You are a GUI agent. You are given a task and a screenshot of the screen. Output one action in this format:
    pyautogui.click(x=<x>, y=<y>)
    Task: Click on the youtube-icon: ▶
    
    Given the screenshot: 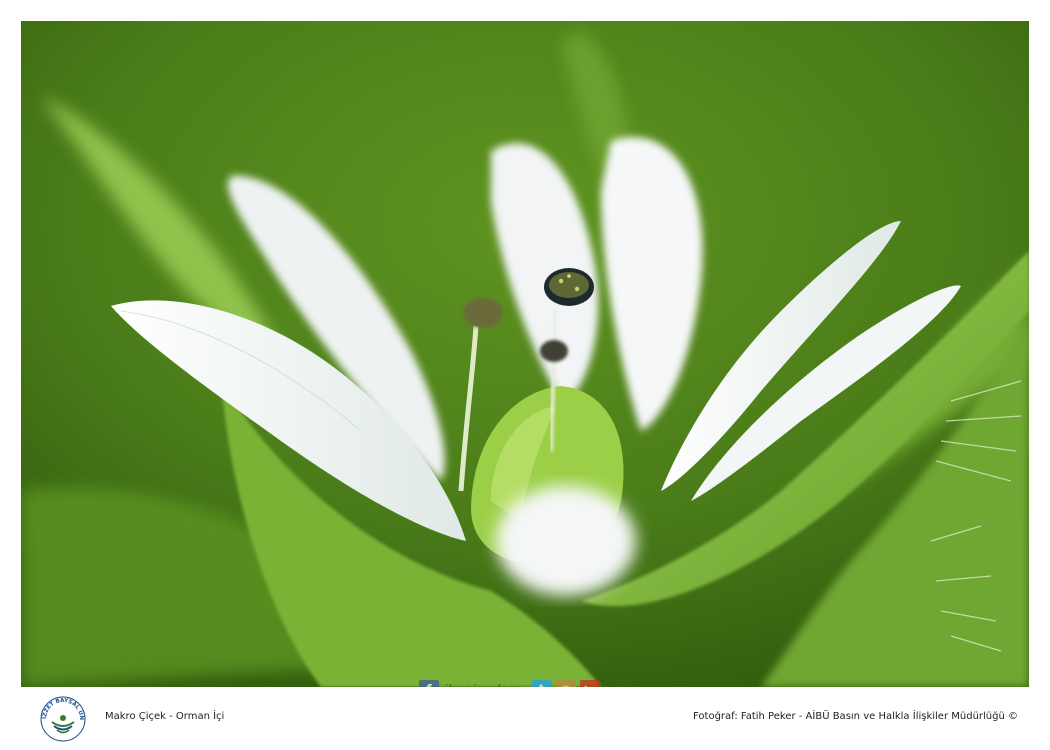 What is the action you would take?
    pyautogui.click(x=589, y=683)
    